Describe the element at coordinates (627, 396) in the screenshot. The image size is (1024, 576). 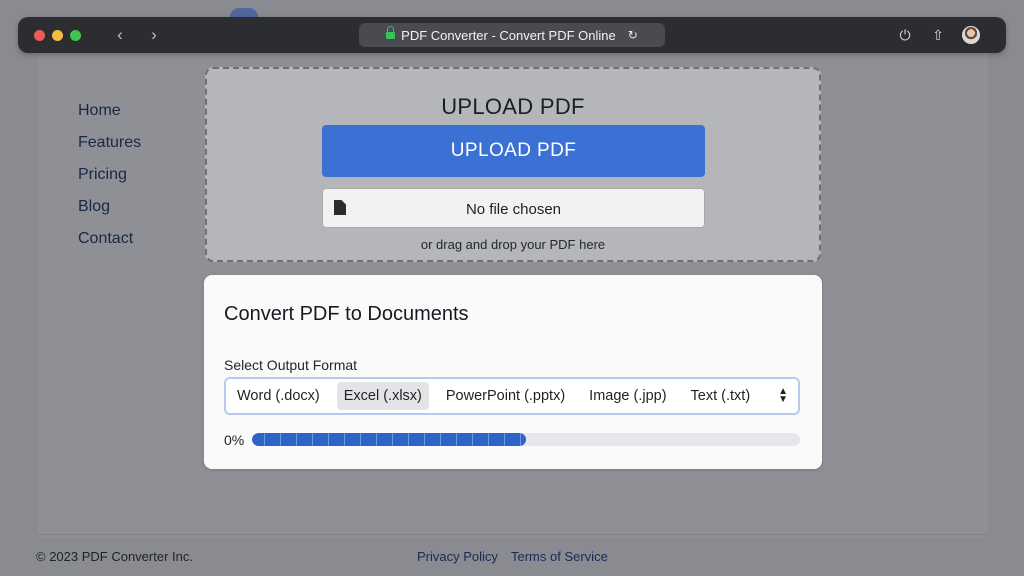
I see `format-option-image: Image (.jpp)` at that location.